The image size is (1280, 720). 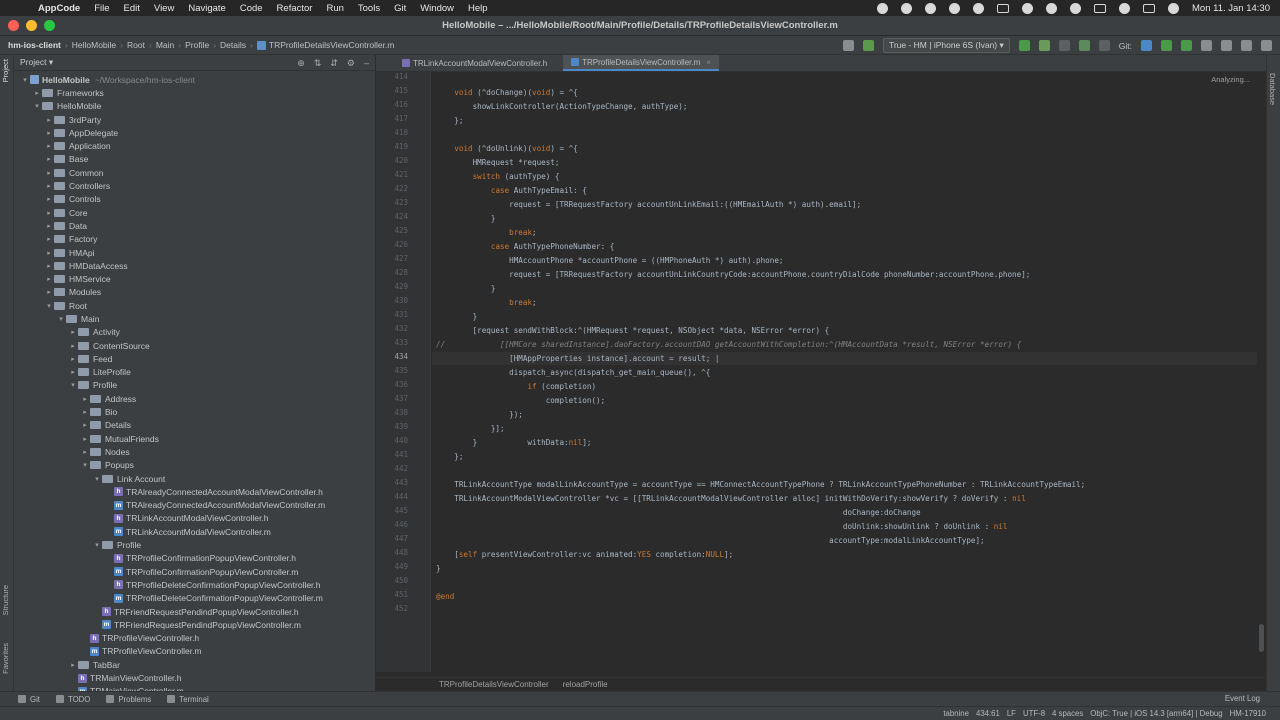 What do you see at coordinates (194, 637) in the screenshot?
I see `tree-file: h TRProfileViewController.h` at bounding box center [194, 637].